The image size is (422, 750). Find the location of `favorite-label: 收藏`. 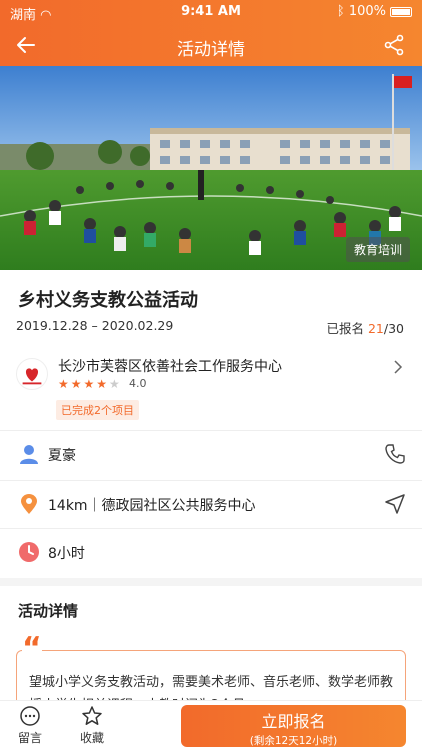

favorite-label: 收藏 is located at coordinates (91, 738).